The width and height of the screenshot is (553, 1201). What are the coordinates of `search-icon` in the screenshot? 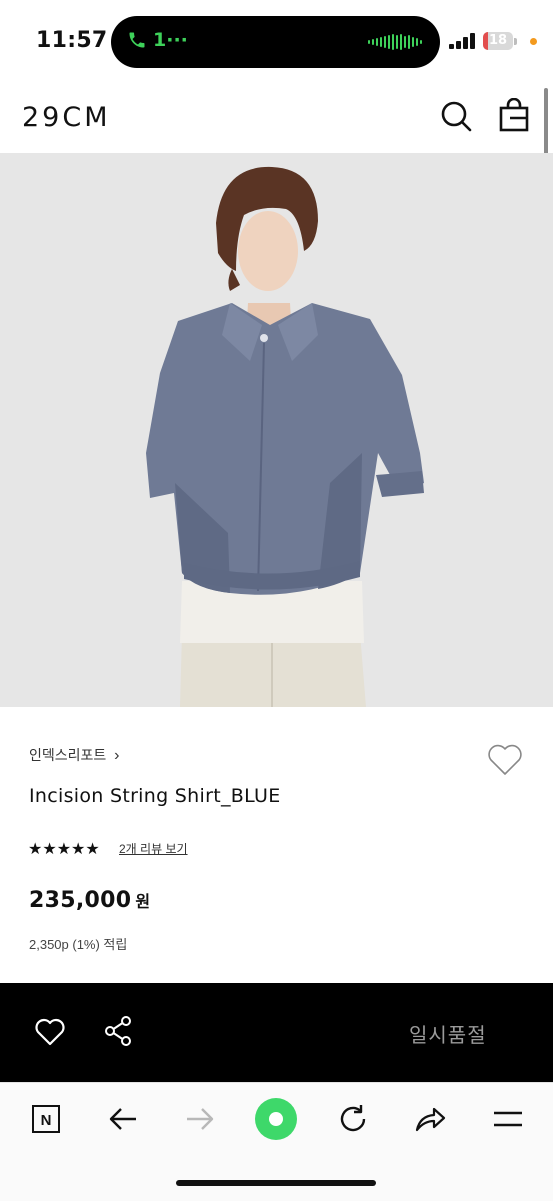 It's located at (456, 116).